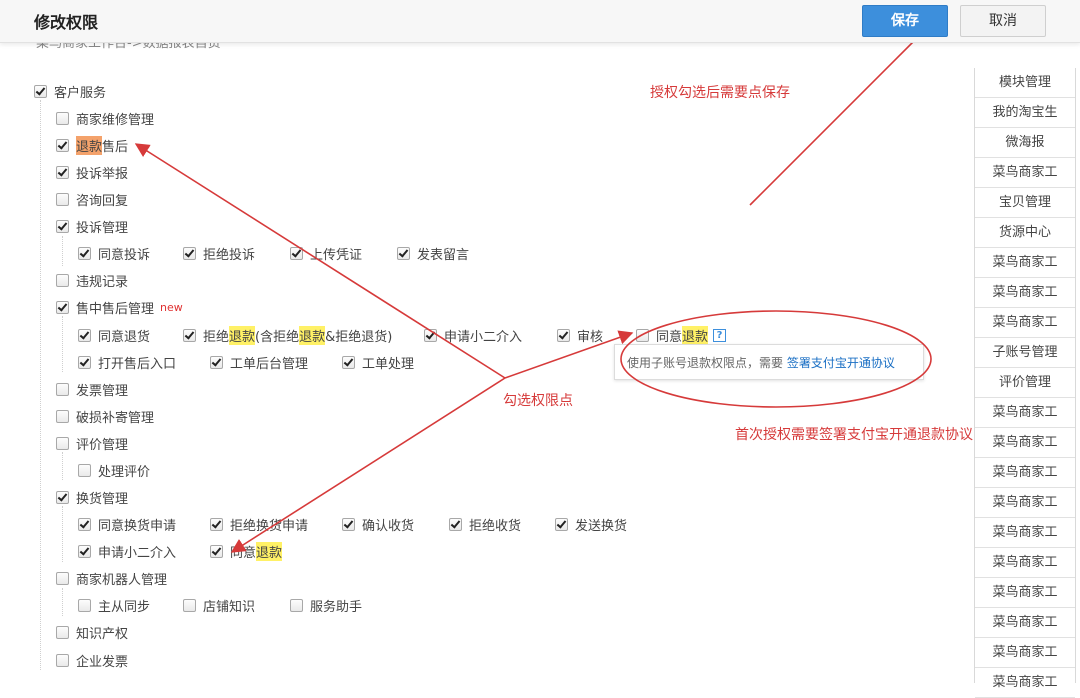  I want to click on tree-node-confirm-receipt: 确认收货, so click(378, 524).